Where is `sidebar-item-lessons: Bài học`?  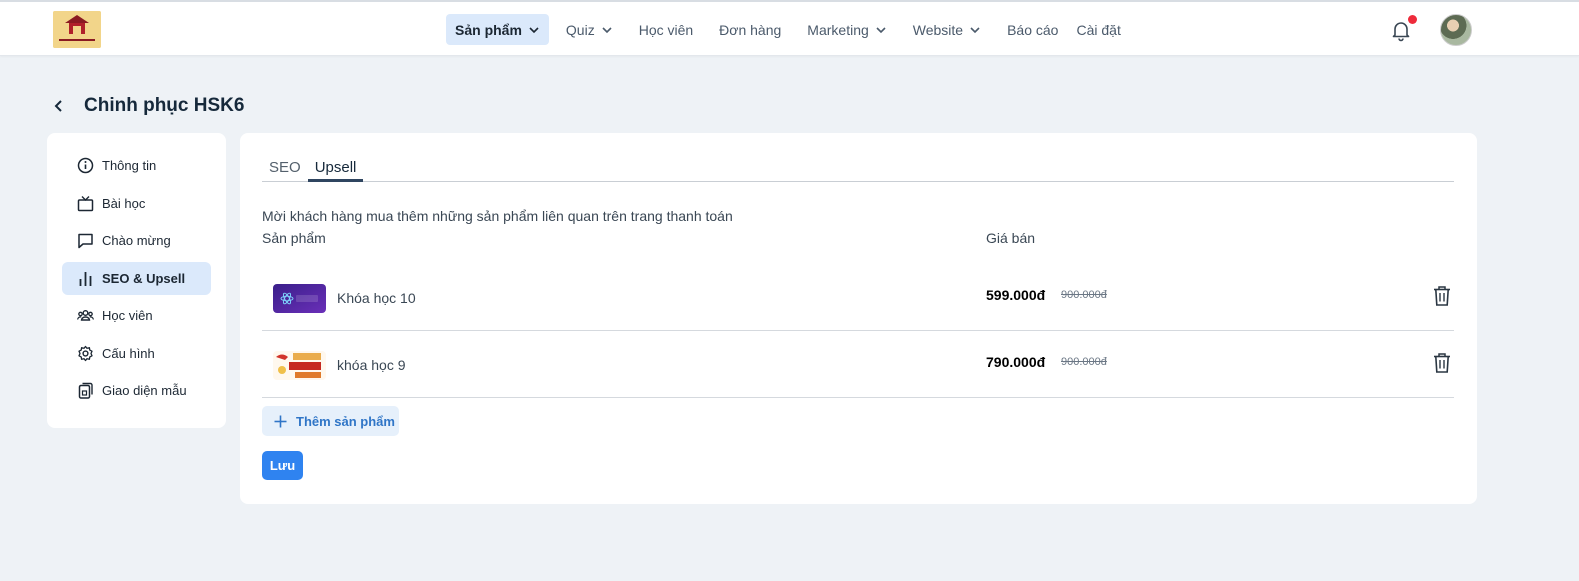 sidebar-item-lessons: Bài học is located at coordinates (136, 203).